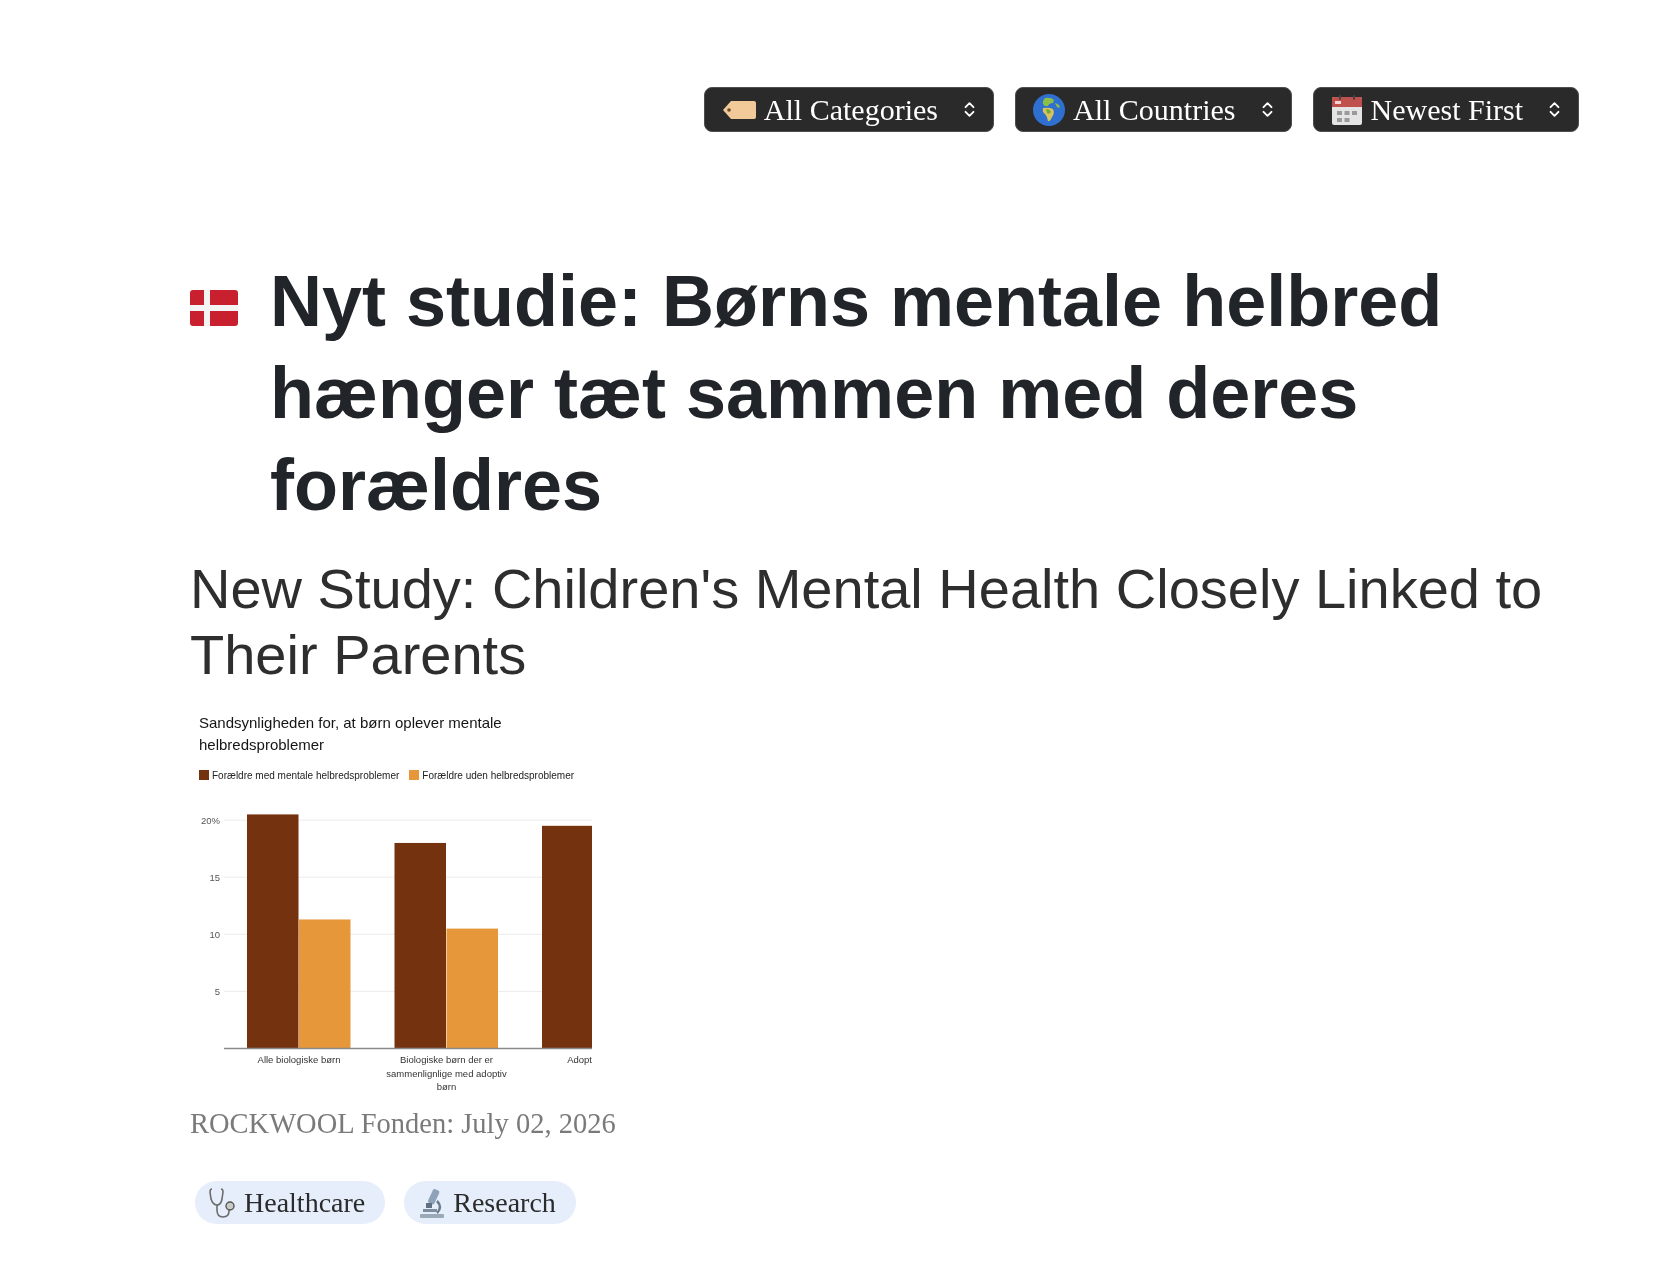 The height and width of the screenshot is (1268, 1657). What do you see at coordinates (1346, 109) in the screenshot?
I see `calendar-icon` at bounding box center [1346, 109].